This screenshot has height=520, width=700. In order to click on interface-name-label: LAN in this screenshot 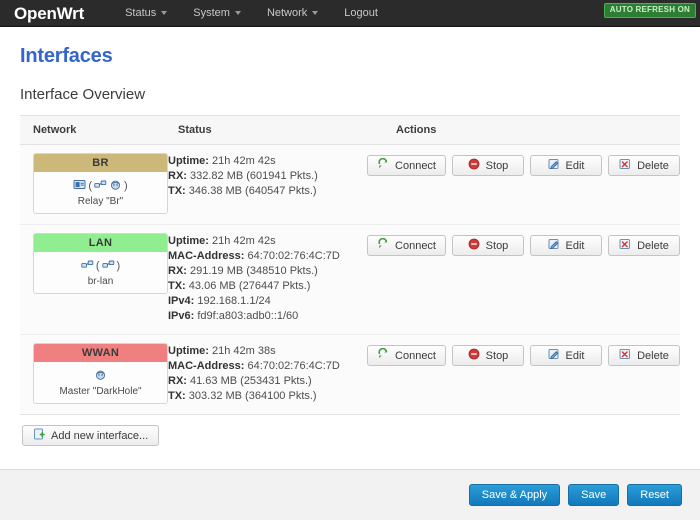, I will do `click(100, 243)`.